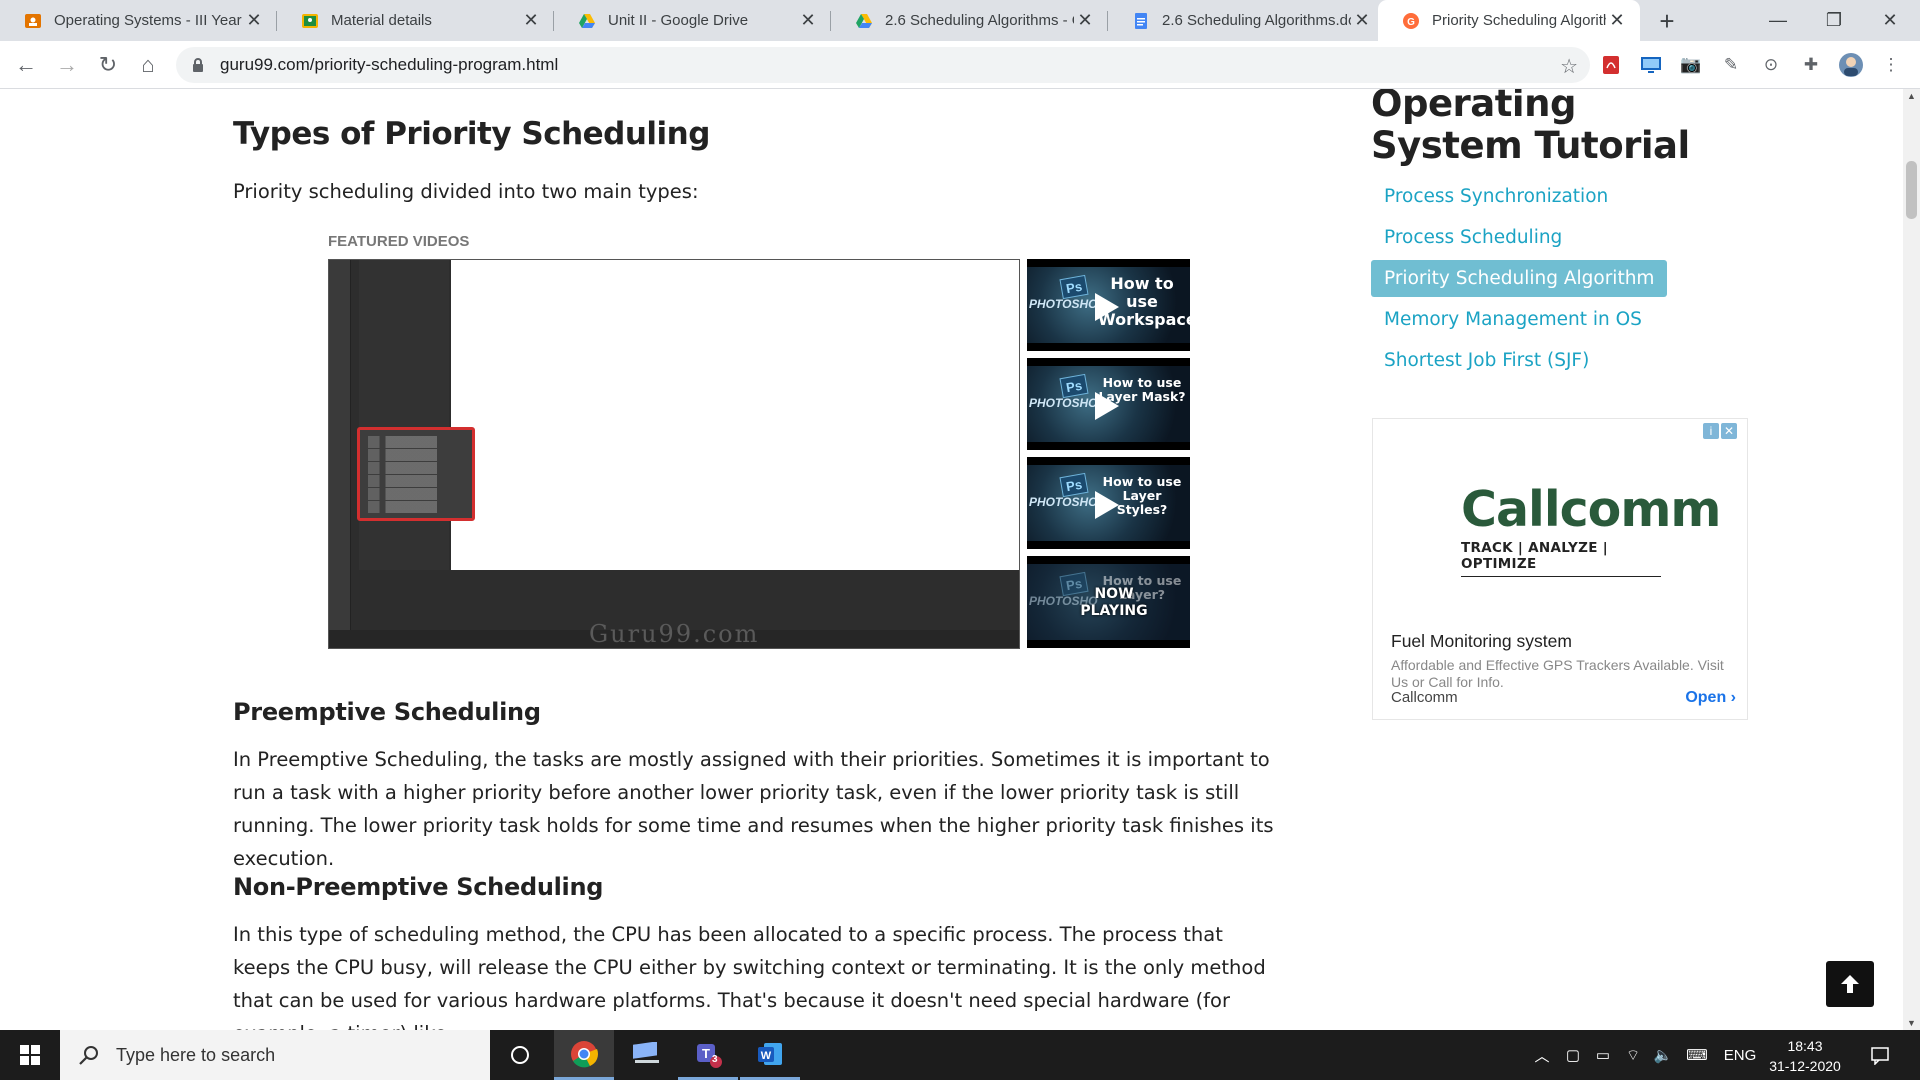 The image size is (1920, 1080). What do you see at coordinates (646, 1052) in the screenshot?
I see `ship-app-icon` at bounding box center [646, 1052].